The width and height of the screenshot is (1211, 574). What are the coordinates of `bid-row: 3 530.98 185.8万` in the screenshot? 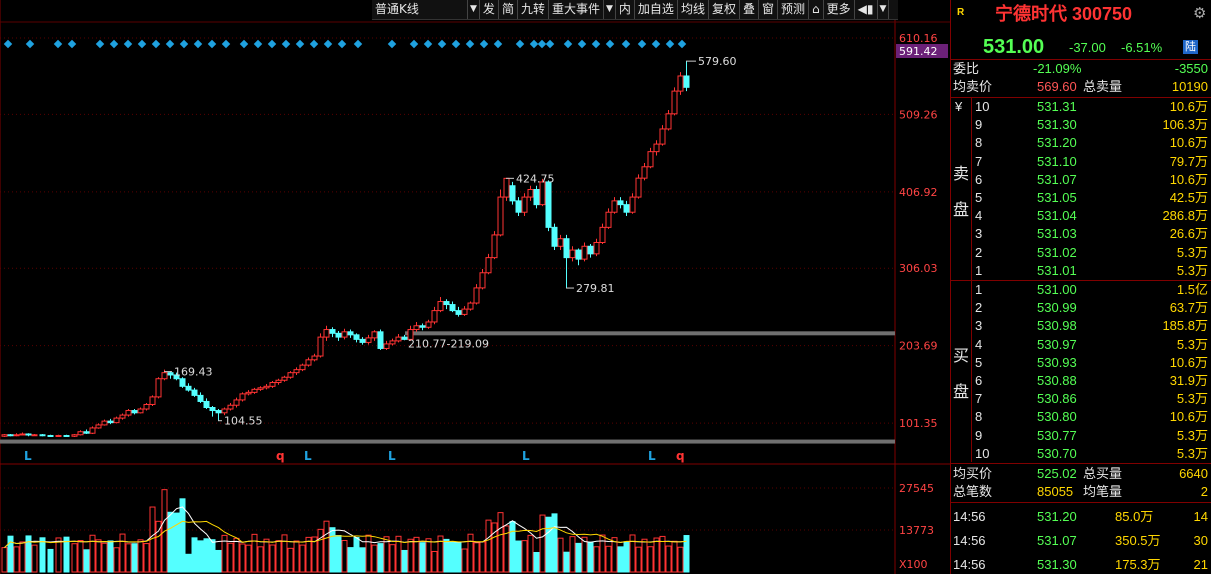 It's located at (1081, 326).